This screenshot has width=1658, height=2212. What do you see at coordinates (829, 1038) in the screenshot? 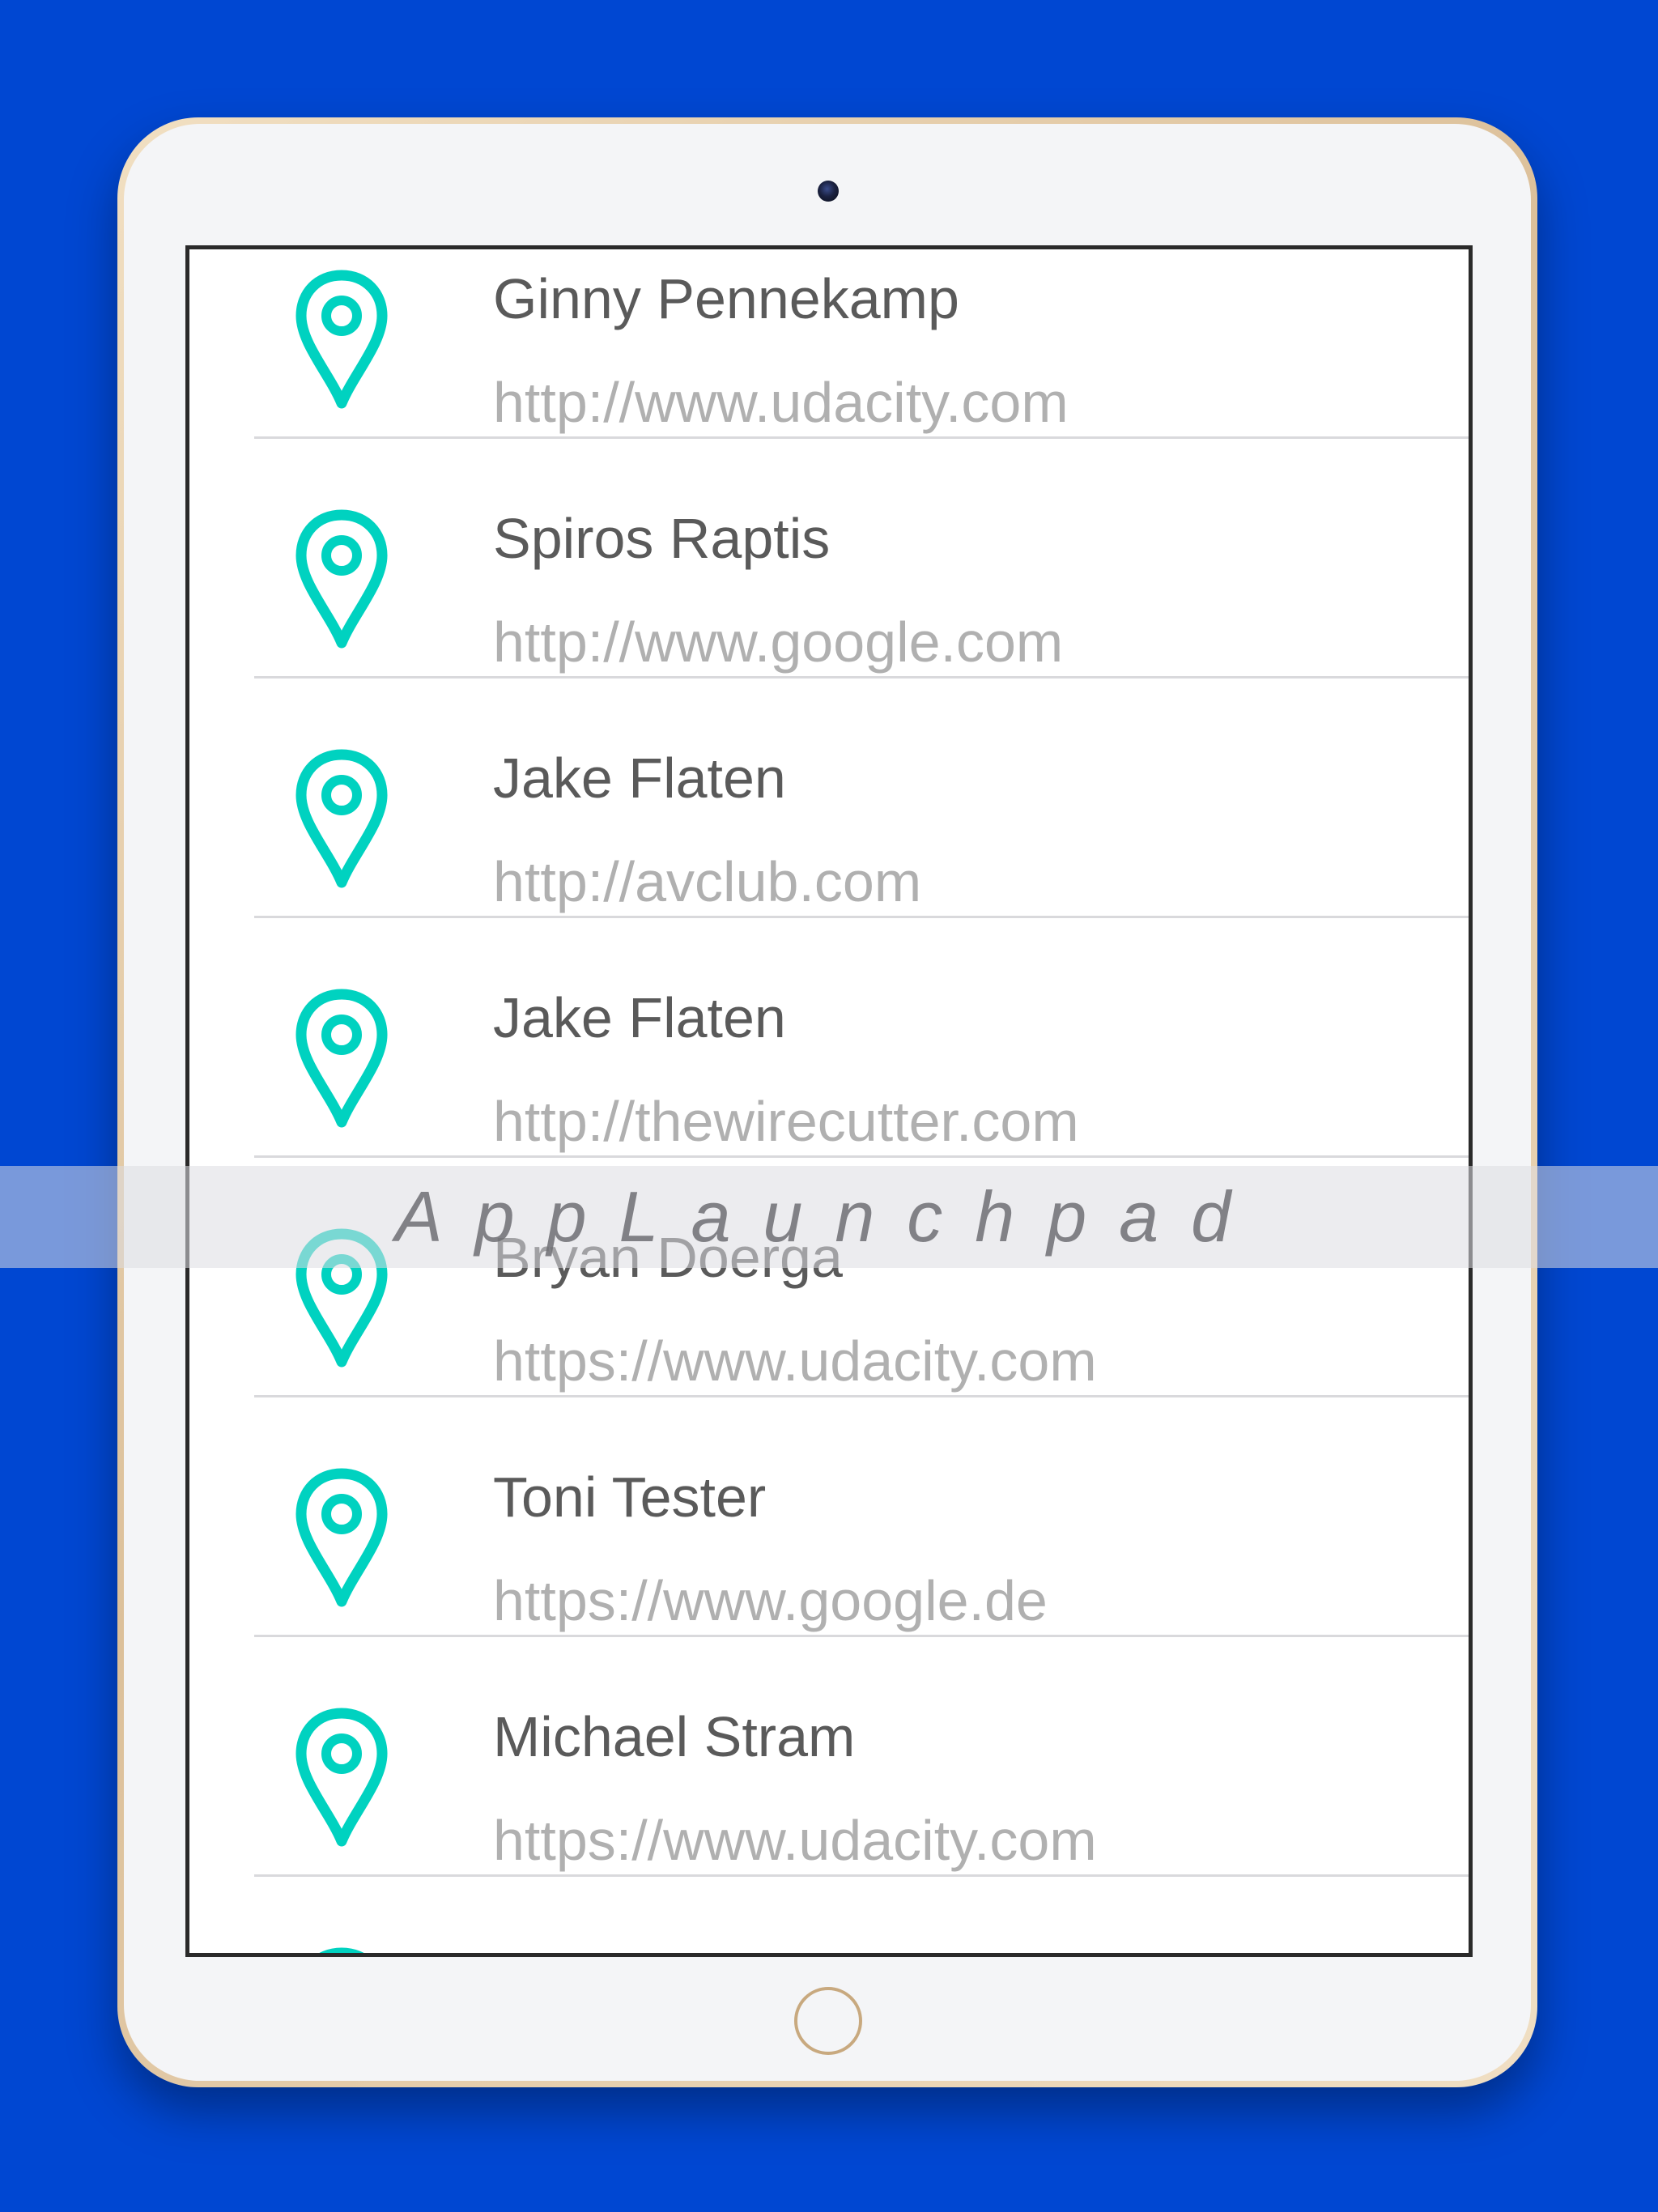
I see `list-item: Jake Flaten http://thewirecutter.com` at bounding box center [829, 1038].